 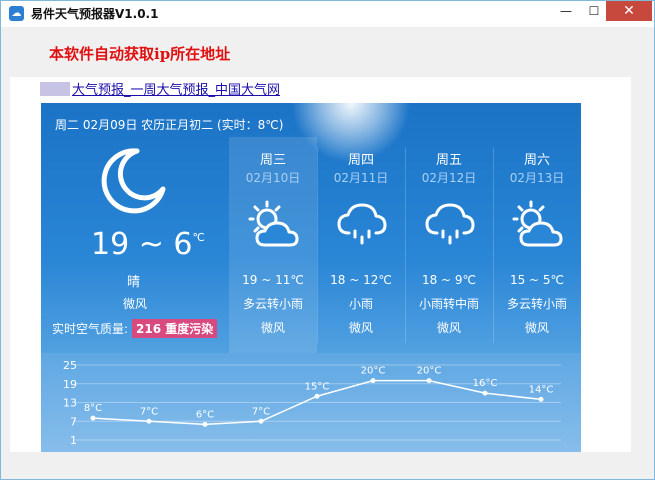 What do you see at coordinates (142, 244) in the screenshot?
I see `today-temp-value: 19 ~ 6` at bounding box center [142, 244].